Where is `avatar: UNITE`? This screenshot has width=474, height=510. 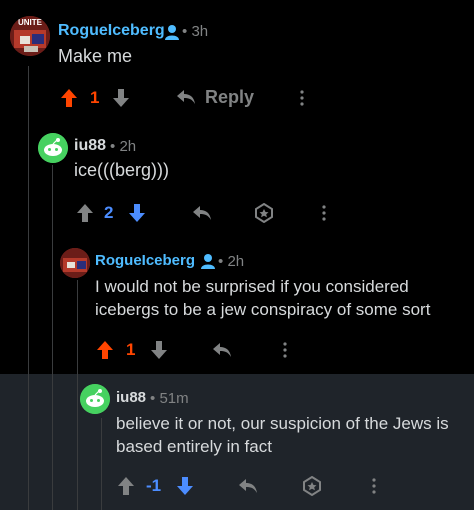 avatar: UNITE is located at coordinates (30, 36).